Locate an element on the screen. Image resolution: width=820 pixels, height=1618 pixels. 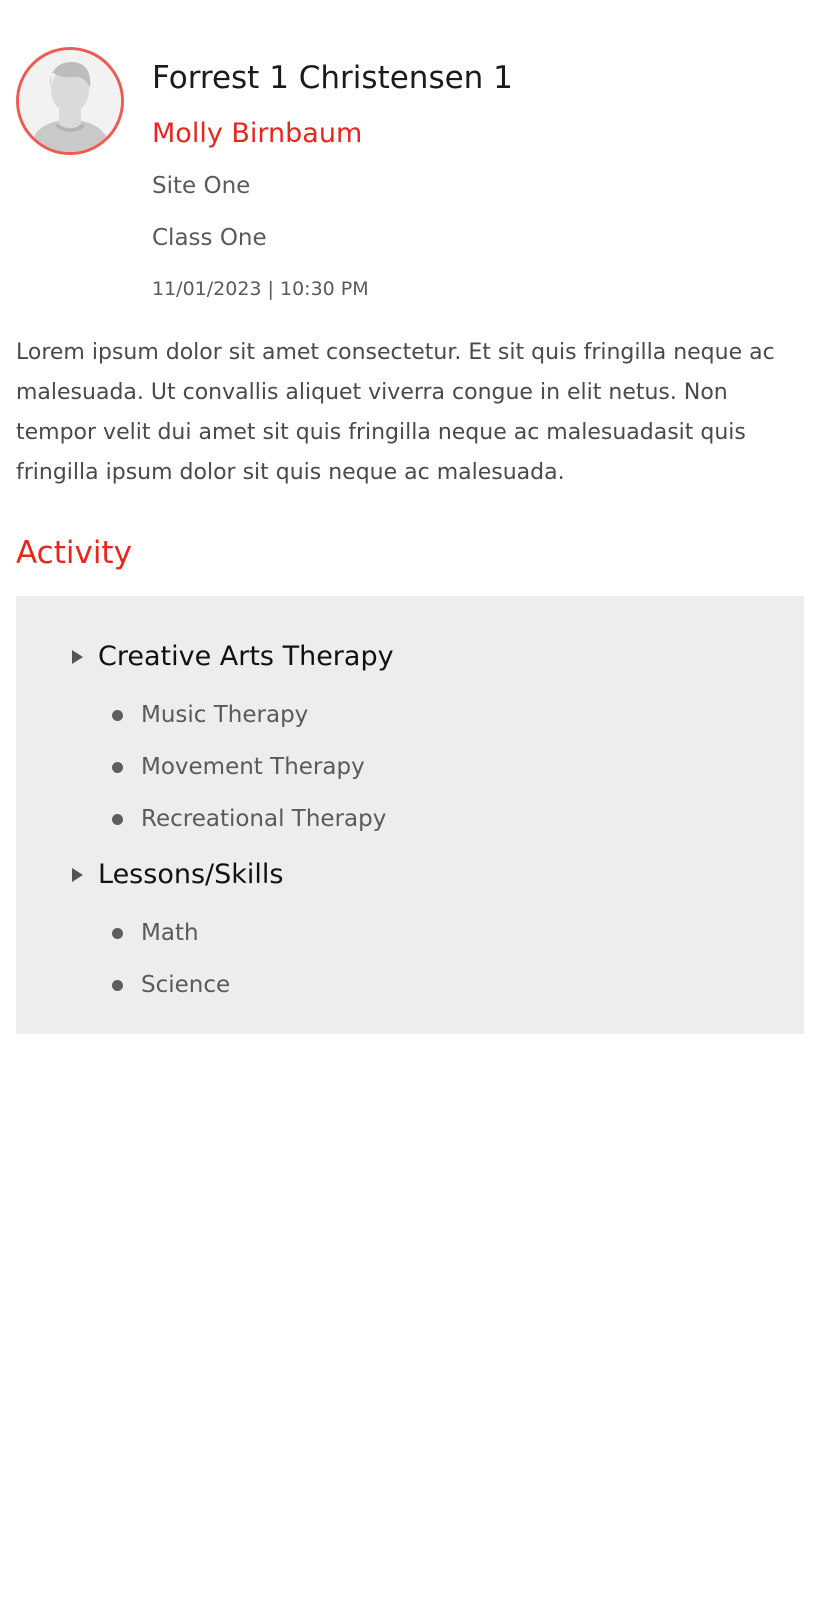
user-silhouette-icon is located at coordinates (70, 101).